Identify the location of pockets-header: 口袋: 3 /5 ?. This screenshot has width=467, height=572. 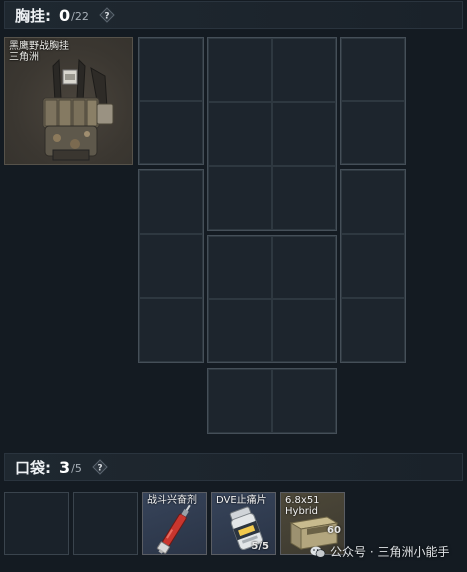
(233, 467).